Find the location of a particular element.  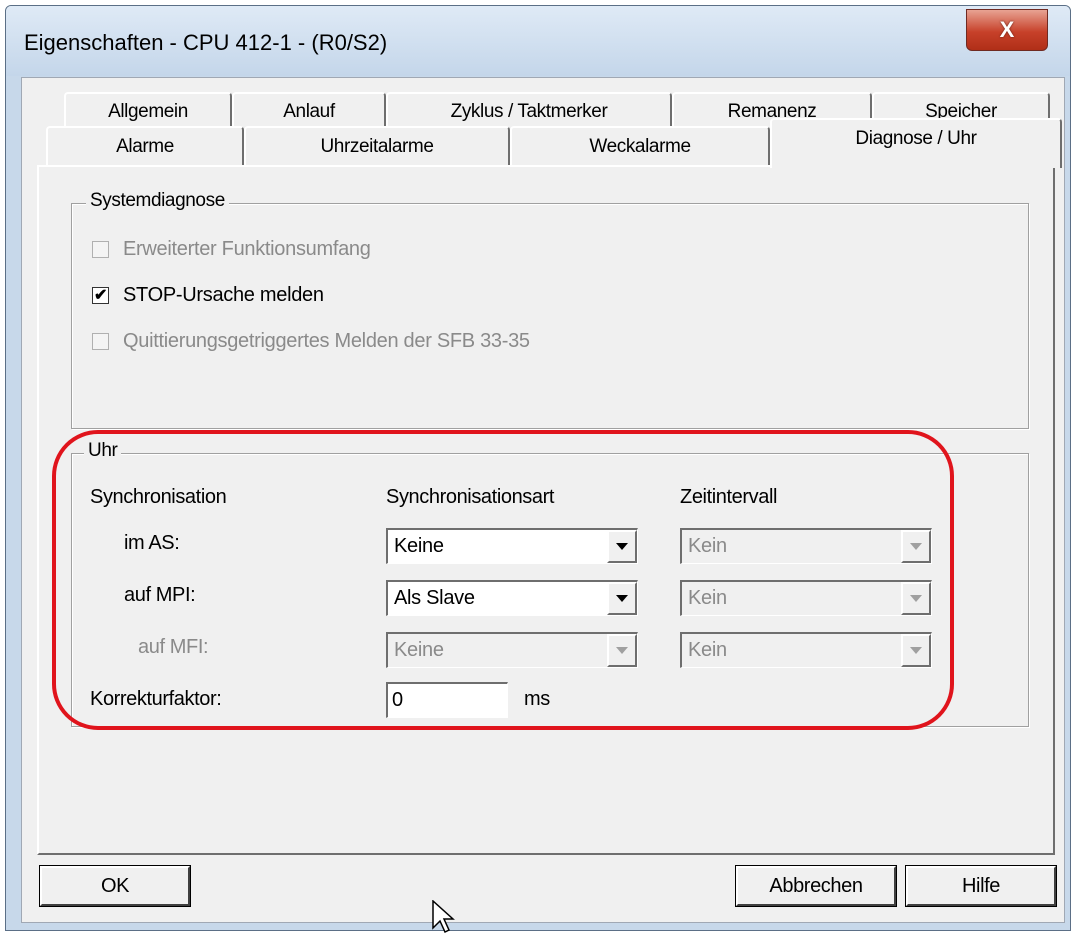

auf-mfi-interval-select: Kein is located at coordinates (806, 650).